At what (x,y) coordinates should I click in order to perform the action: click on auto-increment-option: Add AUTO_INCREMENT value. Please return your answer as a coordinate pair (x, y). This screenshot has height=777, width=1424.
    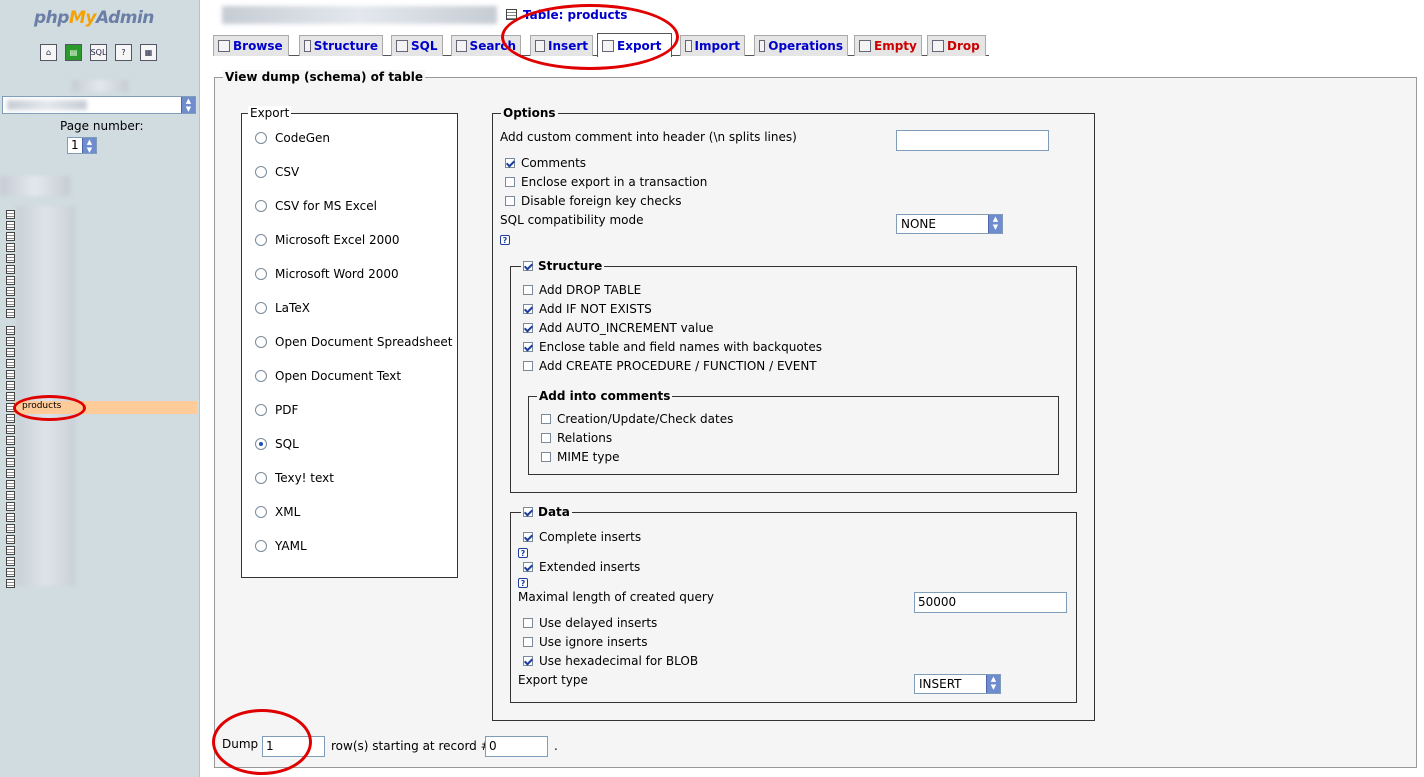
    Looking at the image, I should click on (618, 328).